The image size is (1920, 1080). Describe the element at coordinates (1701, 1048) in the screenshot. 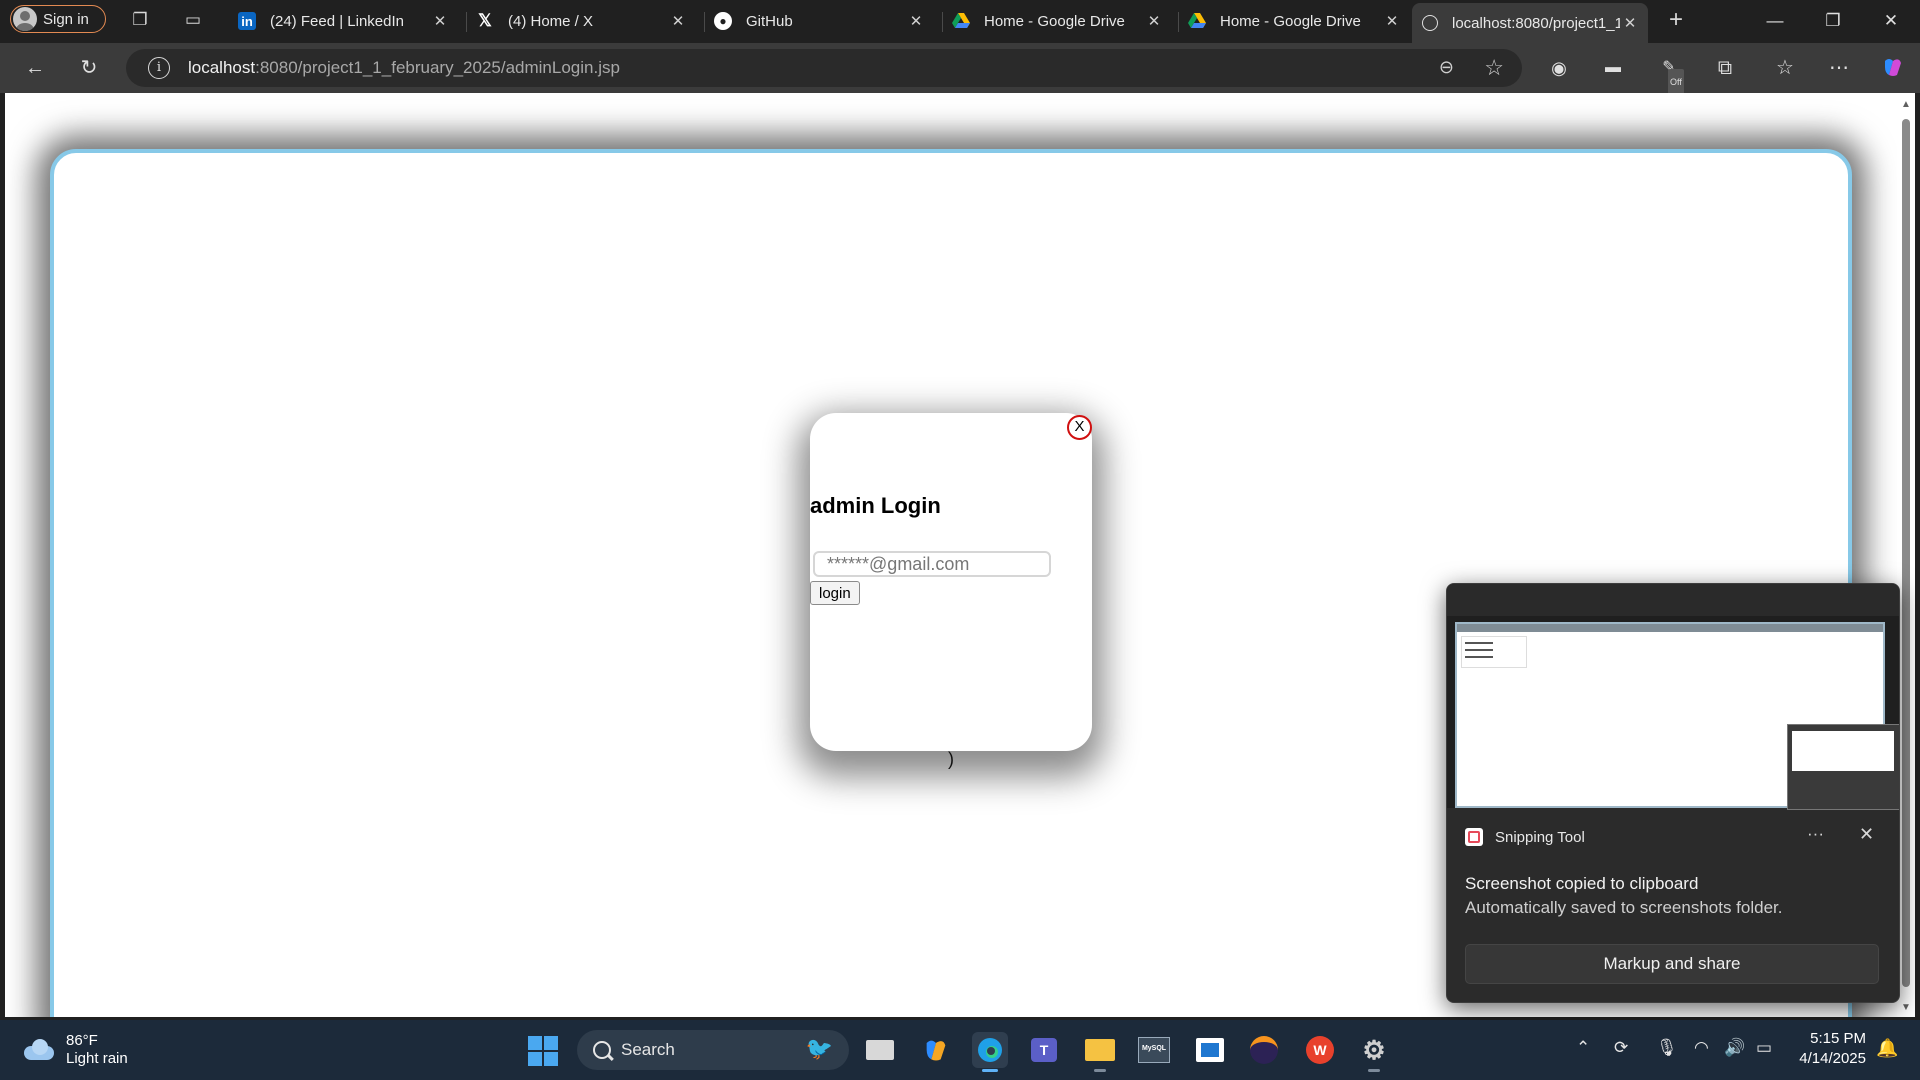

I see `wifi-icon: ◠` at that location.